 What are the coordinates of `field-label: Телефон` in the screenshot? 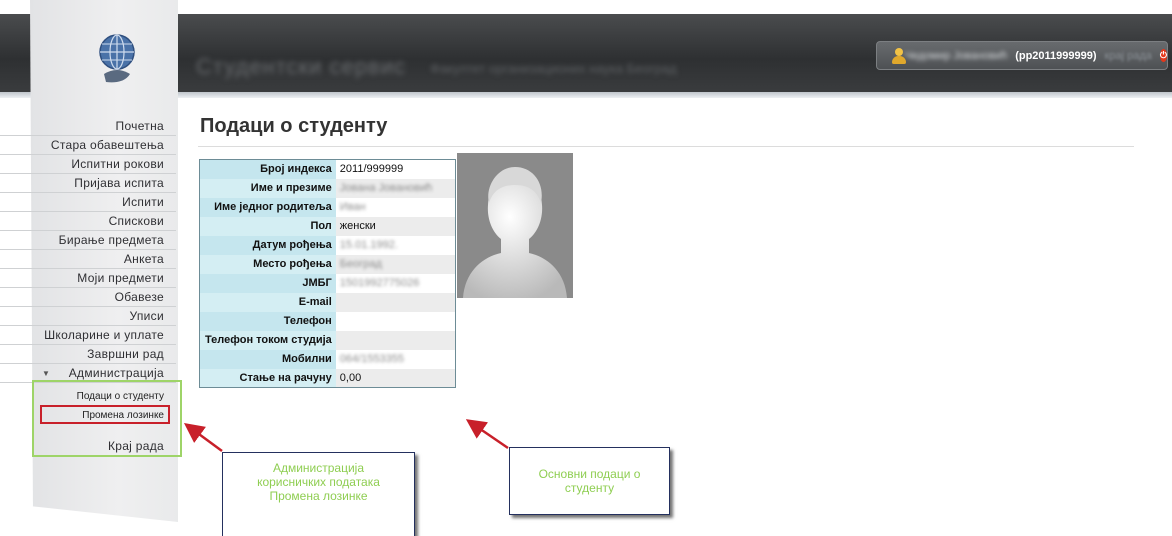 It's located at (267, 321).